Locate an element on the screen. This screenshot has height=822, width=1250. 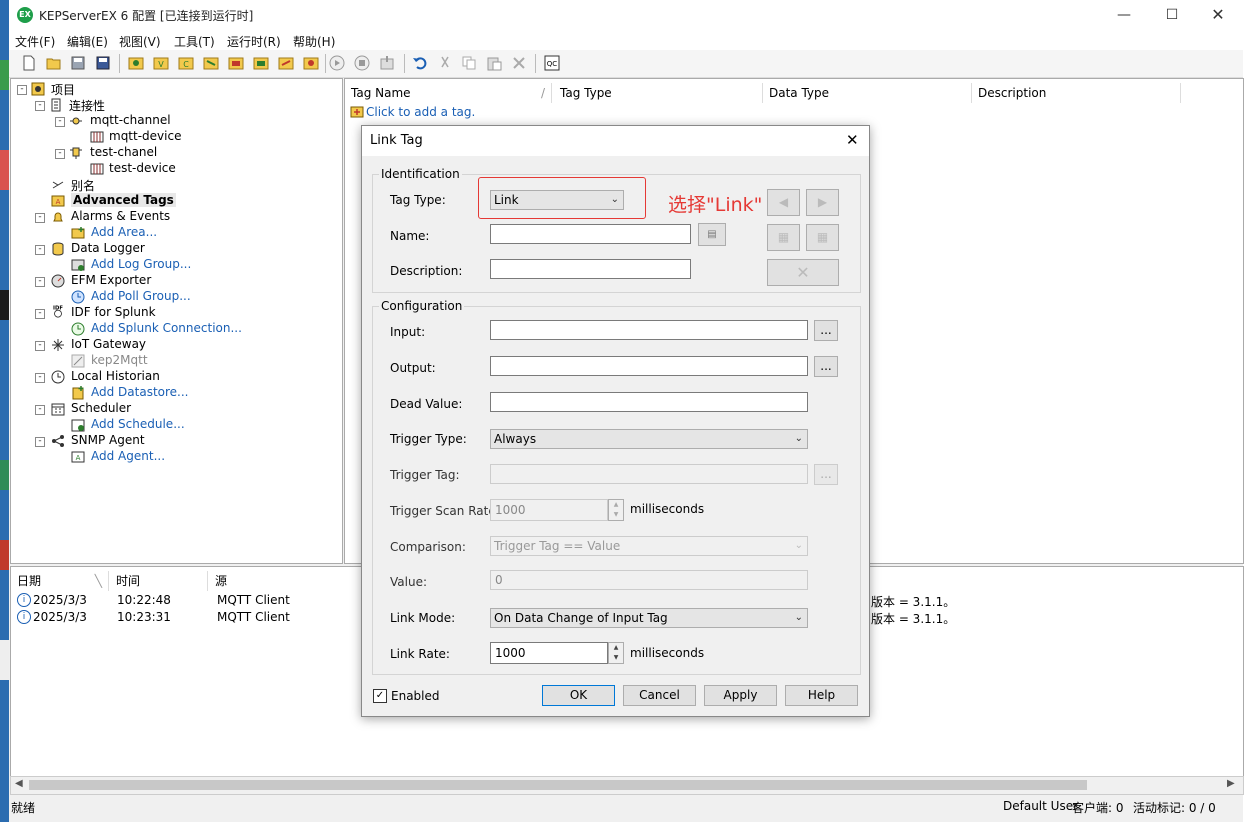
tree-item-test-device: test-device is located at coordinates (142, 168).